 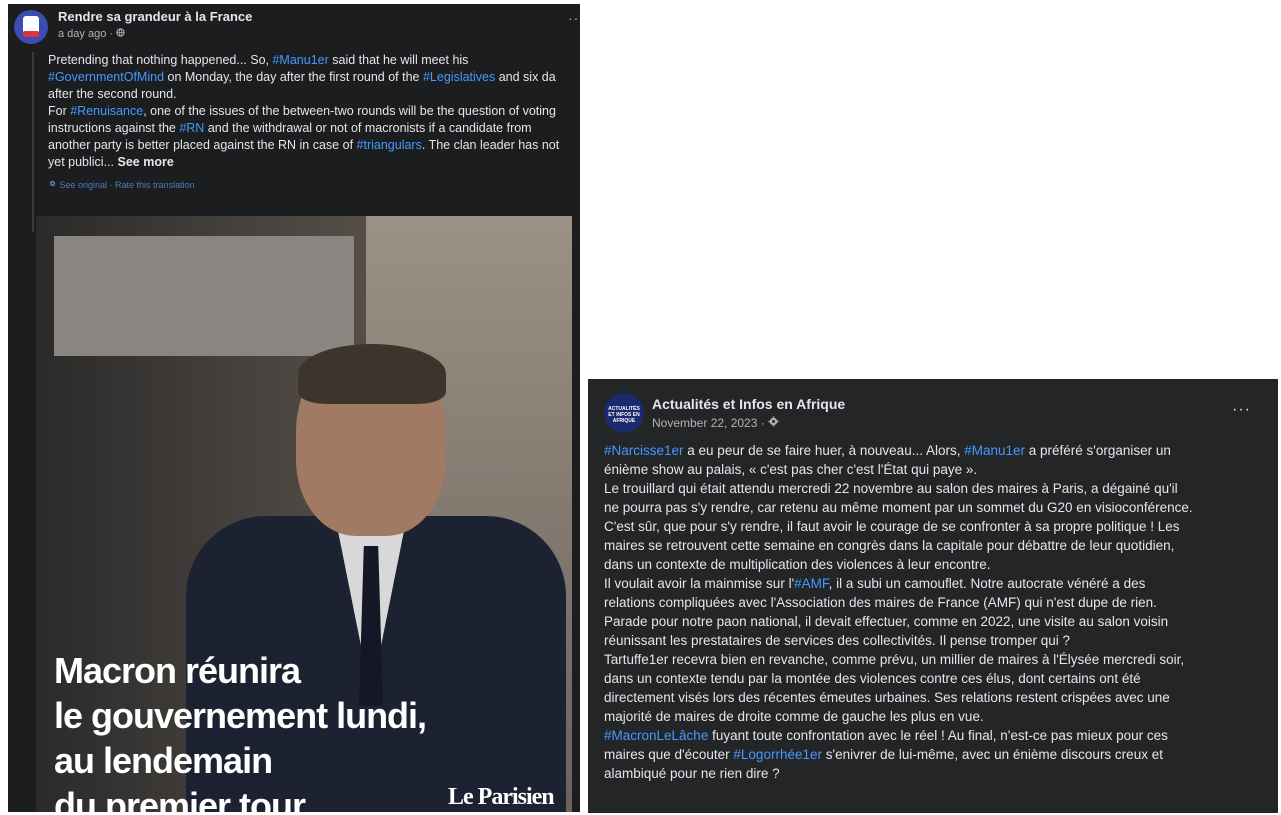 What do you see at coordinates (777, 754) in the screenshot?
I see `hashtag-link: #Logorrhée1er` at bounding box center [777, 754].